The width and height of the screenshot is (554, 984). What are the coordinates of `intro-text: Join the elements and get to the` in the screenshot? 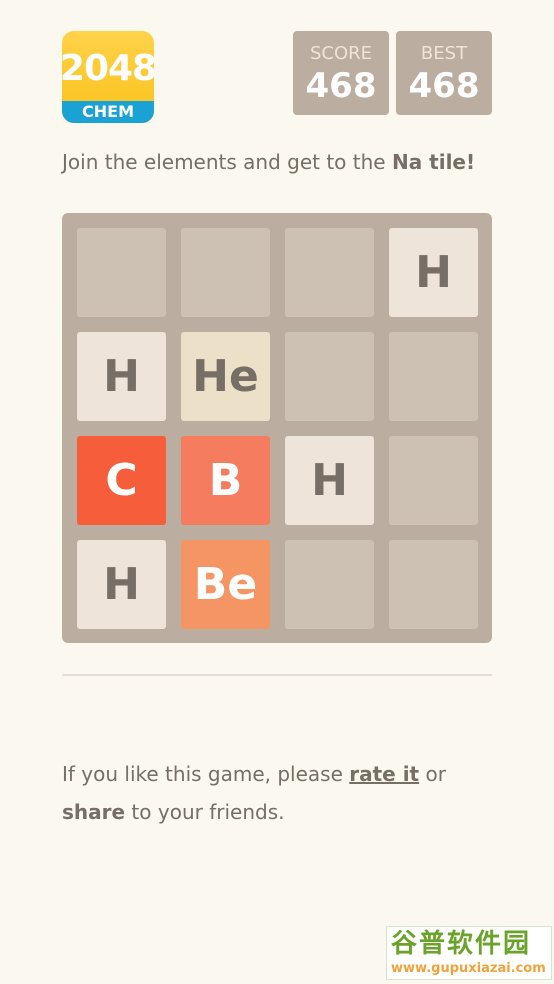 It's located at (227, 162).